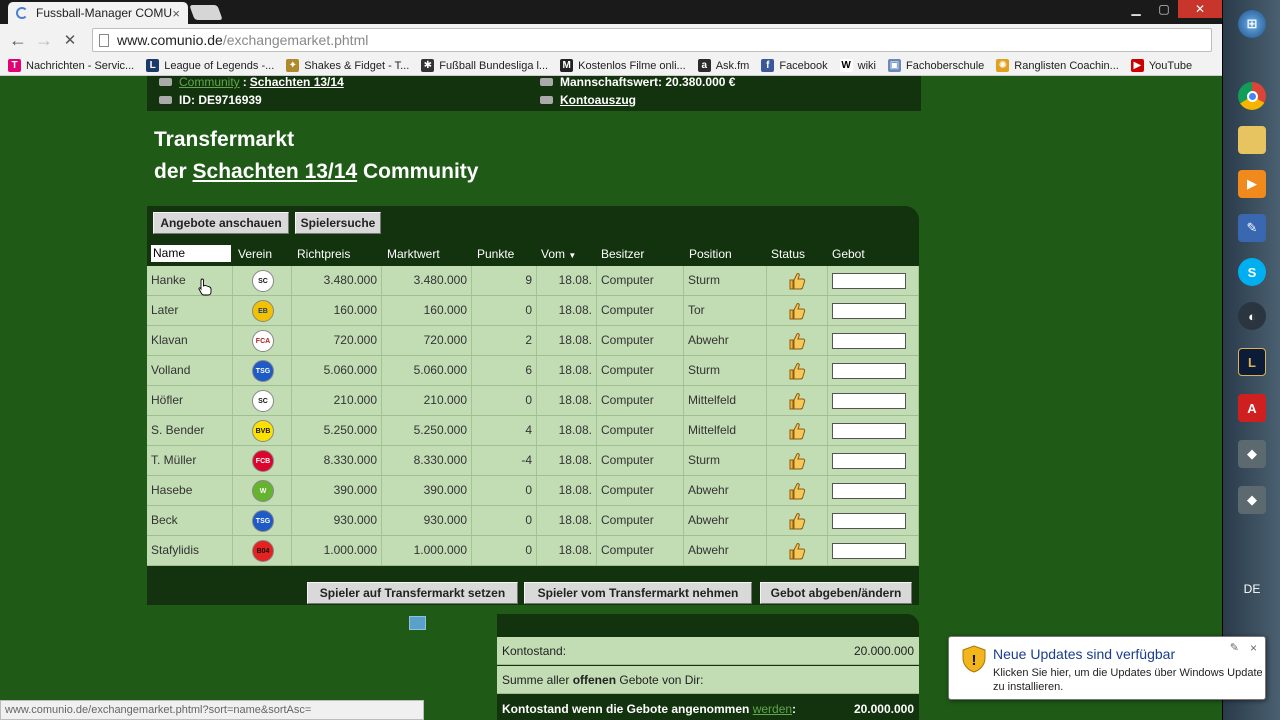 The image size is (1280, 720). I want to click on column-status: Status, so click(788, 254).